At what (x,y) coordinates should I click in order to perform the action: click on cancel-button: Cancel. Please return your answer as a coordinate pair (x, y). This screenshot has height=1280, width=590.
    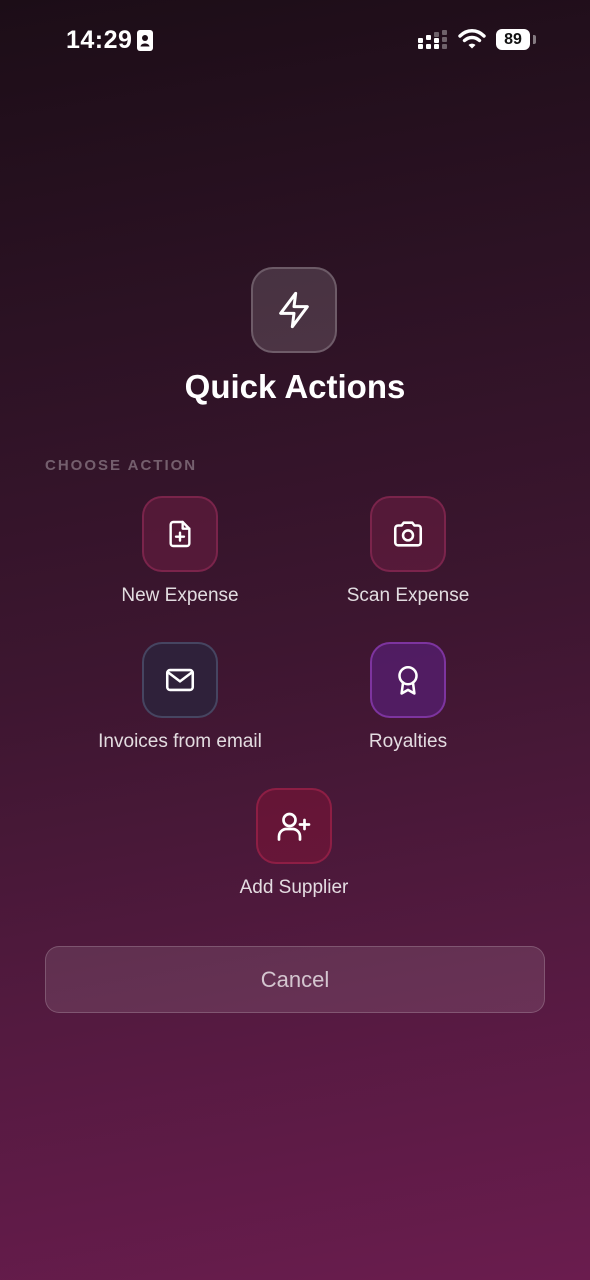
    Looking at the image, I should click on (295, 979).